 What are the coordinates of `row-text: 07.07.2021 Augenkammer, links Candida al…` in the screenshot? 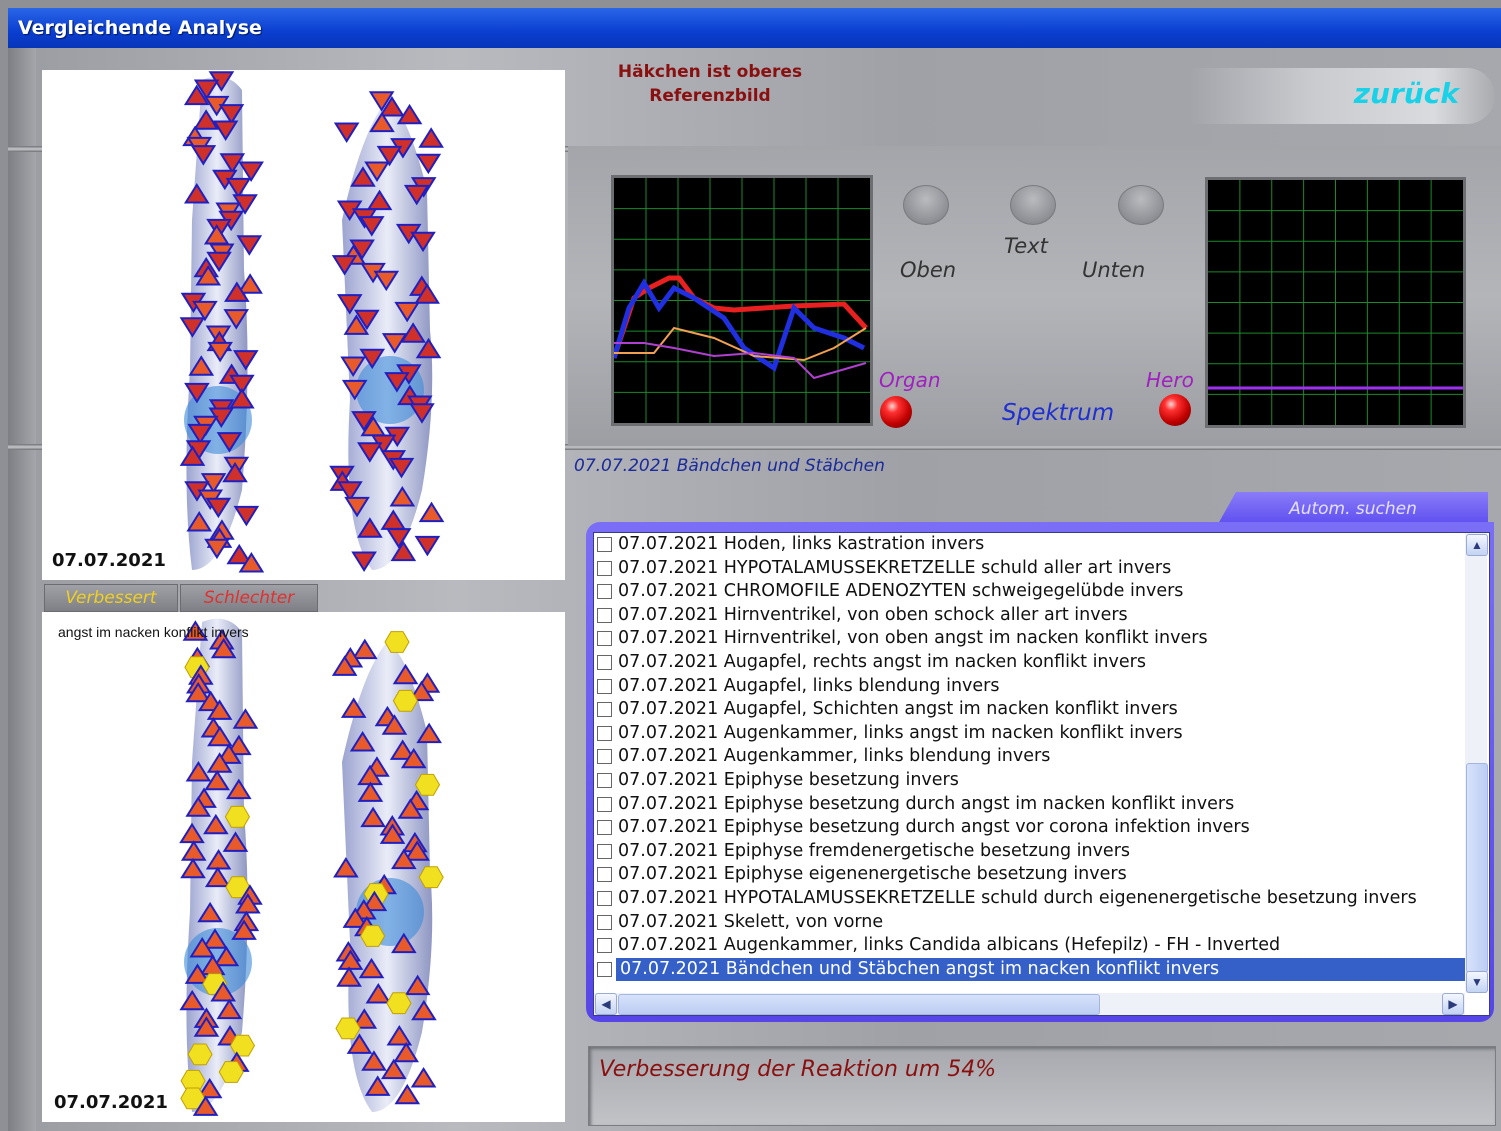 It's located at (949, 945).